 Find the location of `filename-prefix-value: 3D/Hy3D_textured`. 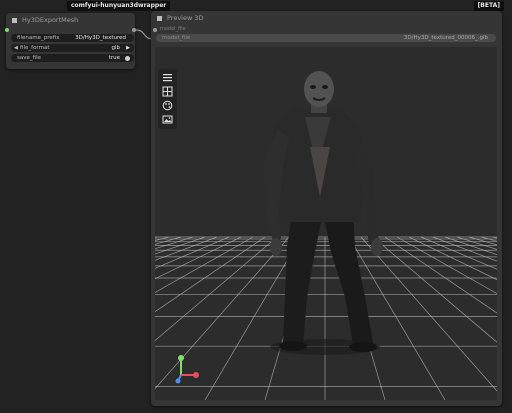

filename-prefix-value: 3D/Hy3D_textured is located at coordinates (100, 38).